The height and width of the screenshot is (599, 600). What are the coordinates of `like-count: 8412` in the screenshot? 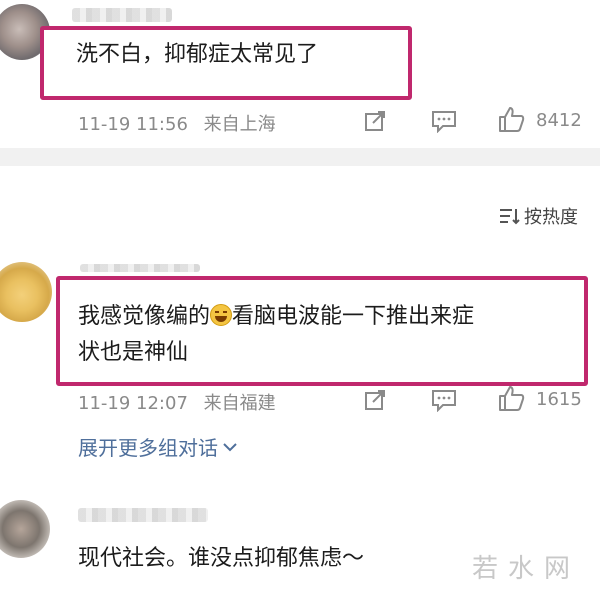 It's located at (559, 120).